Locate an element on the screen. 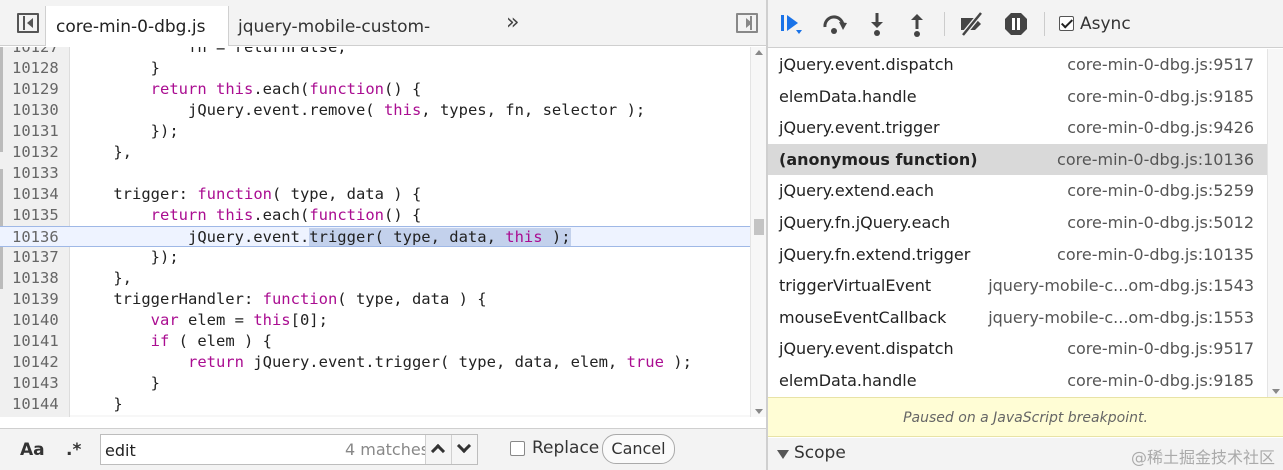 This screenshot has width=1283, height=470. search-previous-button is located at coordinates (438, 449).